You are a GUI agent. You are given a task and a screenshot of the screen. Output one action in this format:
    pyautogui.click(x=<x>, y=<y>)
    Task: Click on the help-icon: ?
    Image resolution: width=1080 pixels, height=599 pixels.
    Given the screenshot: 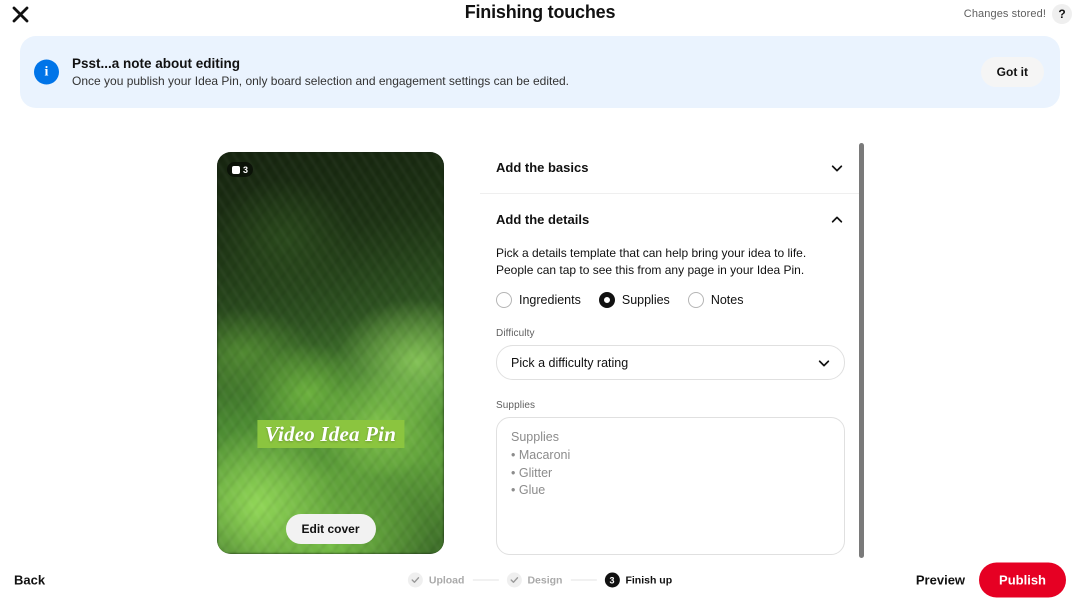 What is the action you would take?
    pyautogui.click(x=1062, y=14)
    